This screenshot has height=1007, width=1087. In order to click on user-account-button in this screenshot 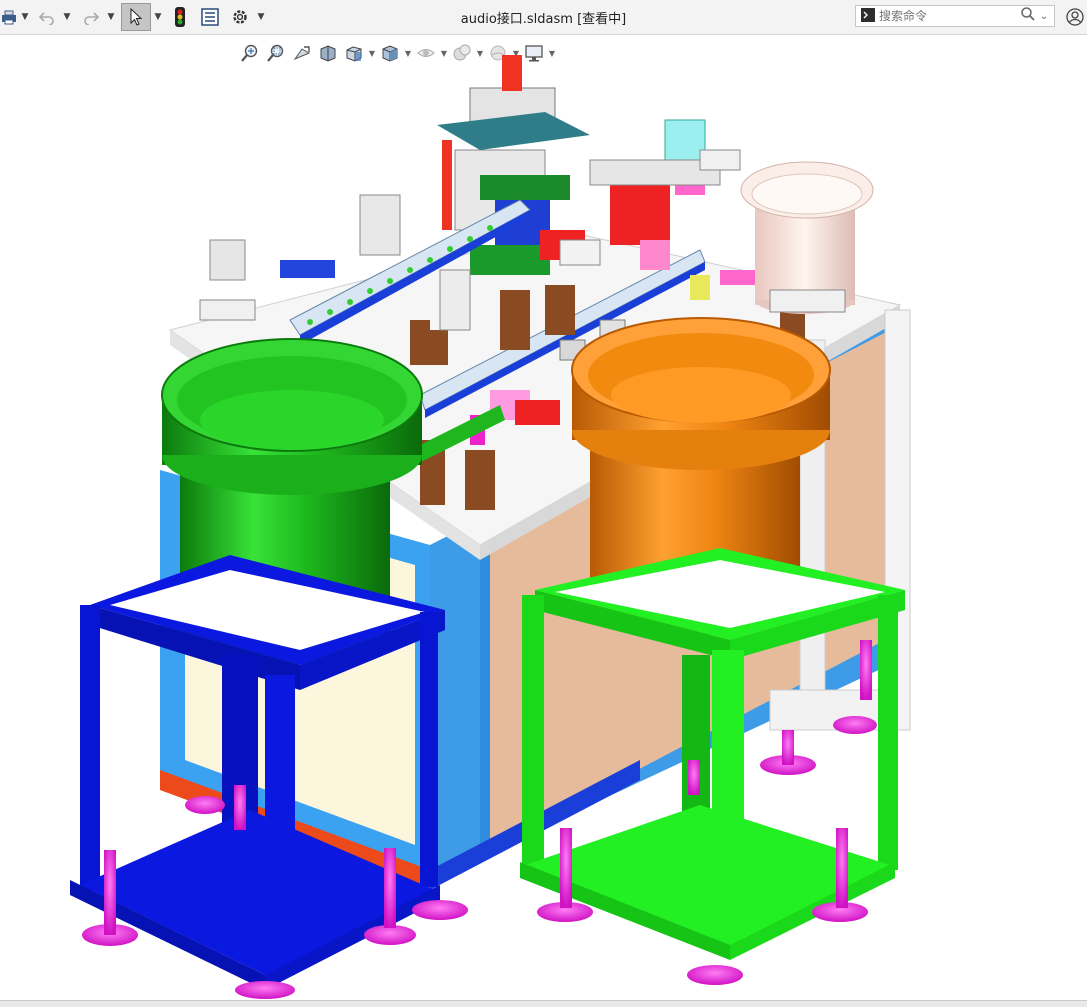, I will do `click(1075, 17)`.